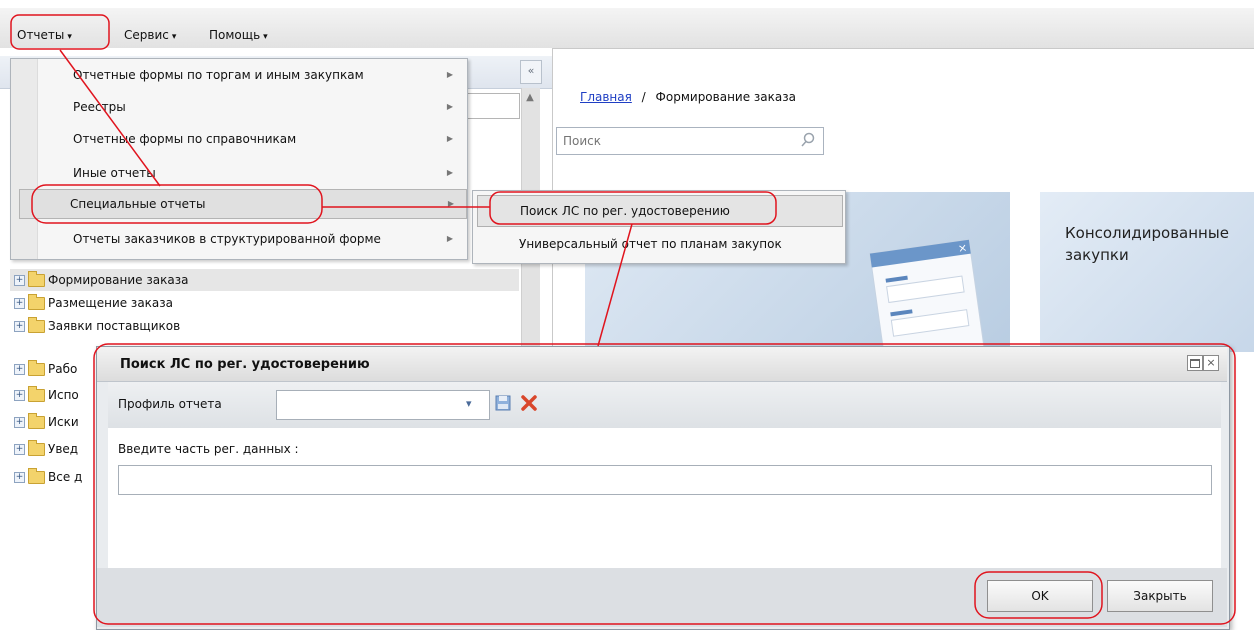  Describe the element at coordinates (45, 369) in the screenshot. I see `tree-item-work: + Рабо` at that location.